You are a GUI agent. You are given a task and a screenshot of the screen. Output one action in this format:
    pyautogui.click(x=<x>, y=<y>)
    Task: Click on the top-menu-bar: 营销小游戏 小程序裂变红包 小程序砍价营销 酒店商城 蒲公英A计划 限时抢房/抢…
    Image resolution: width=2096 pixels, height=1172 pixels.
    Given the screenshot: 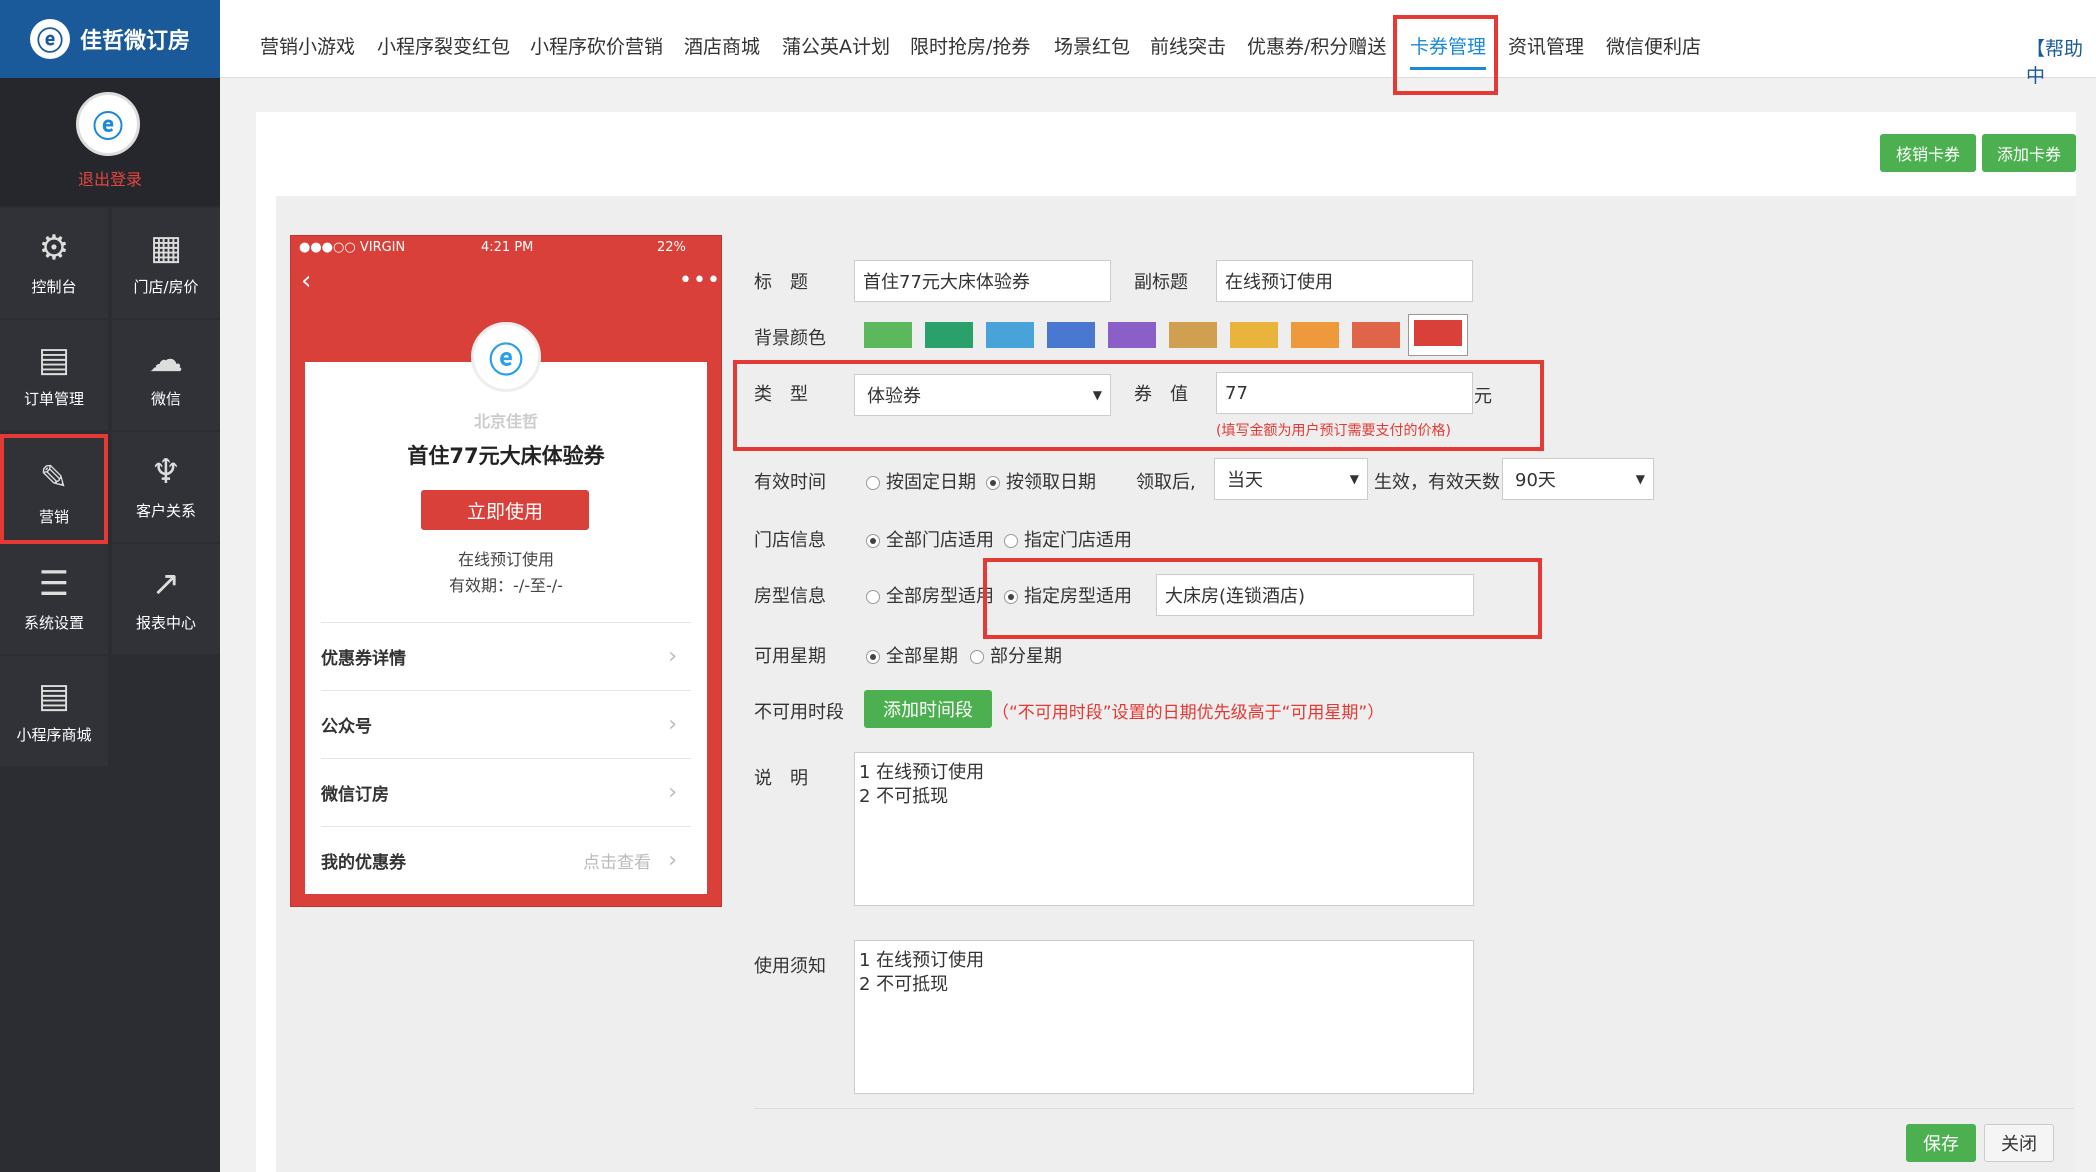 What is the action you would take?
    pyautogui.click(x=1158, y=39)
    